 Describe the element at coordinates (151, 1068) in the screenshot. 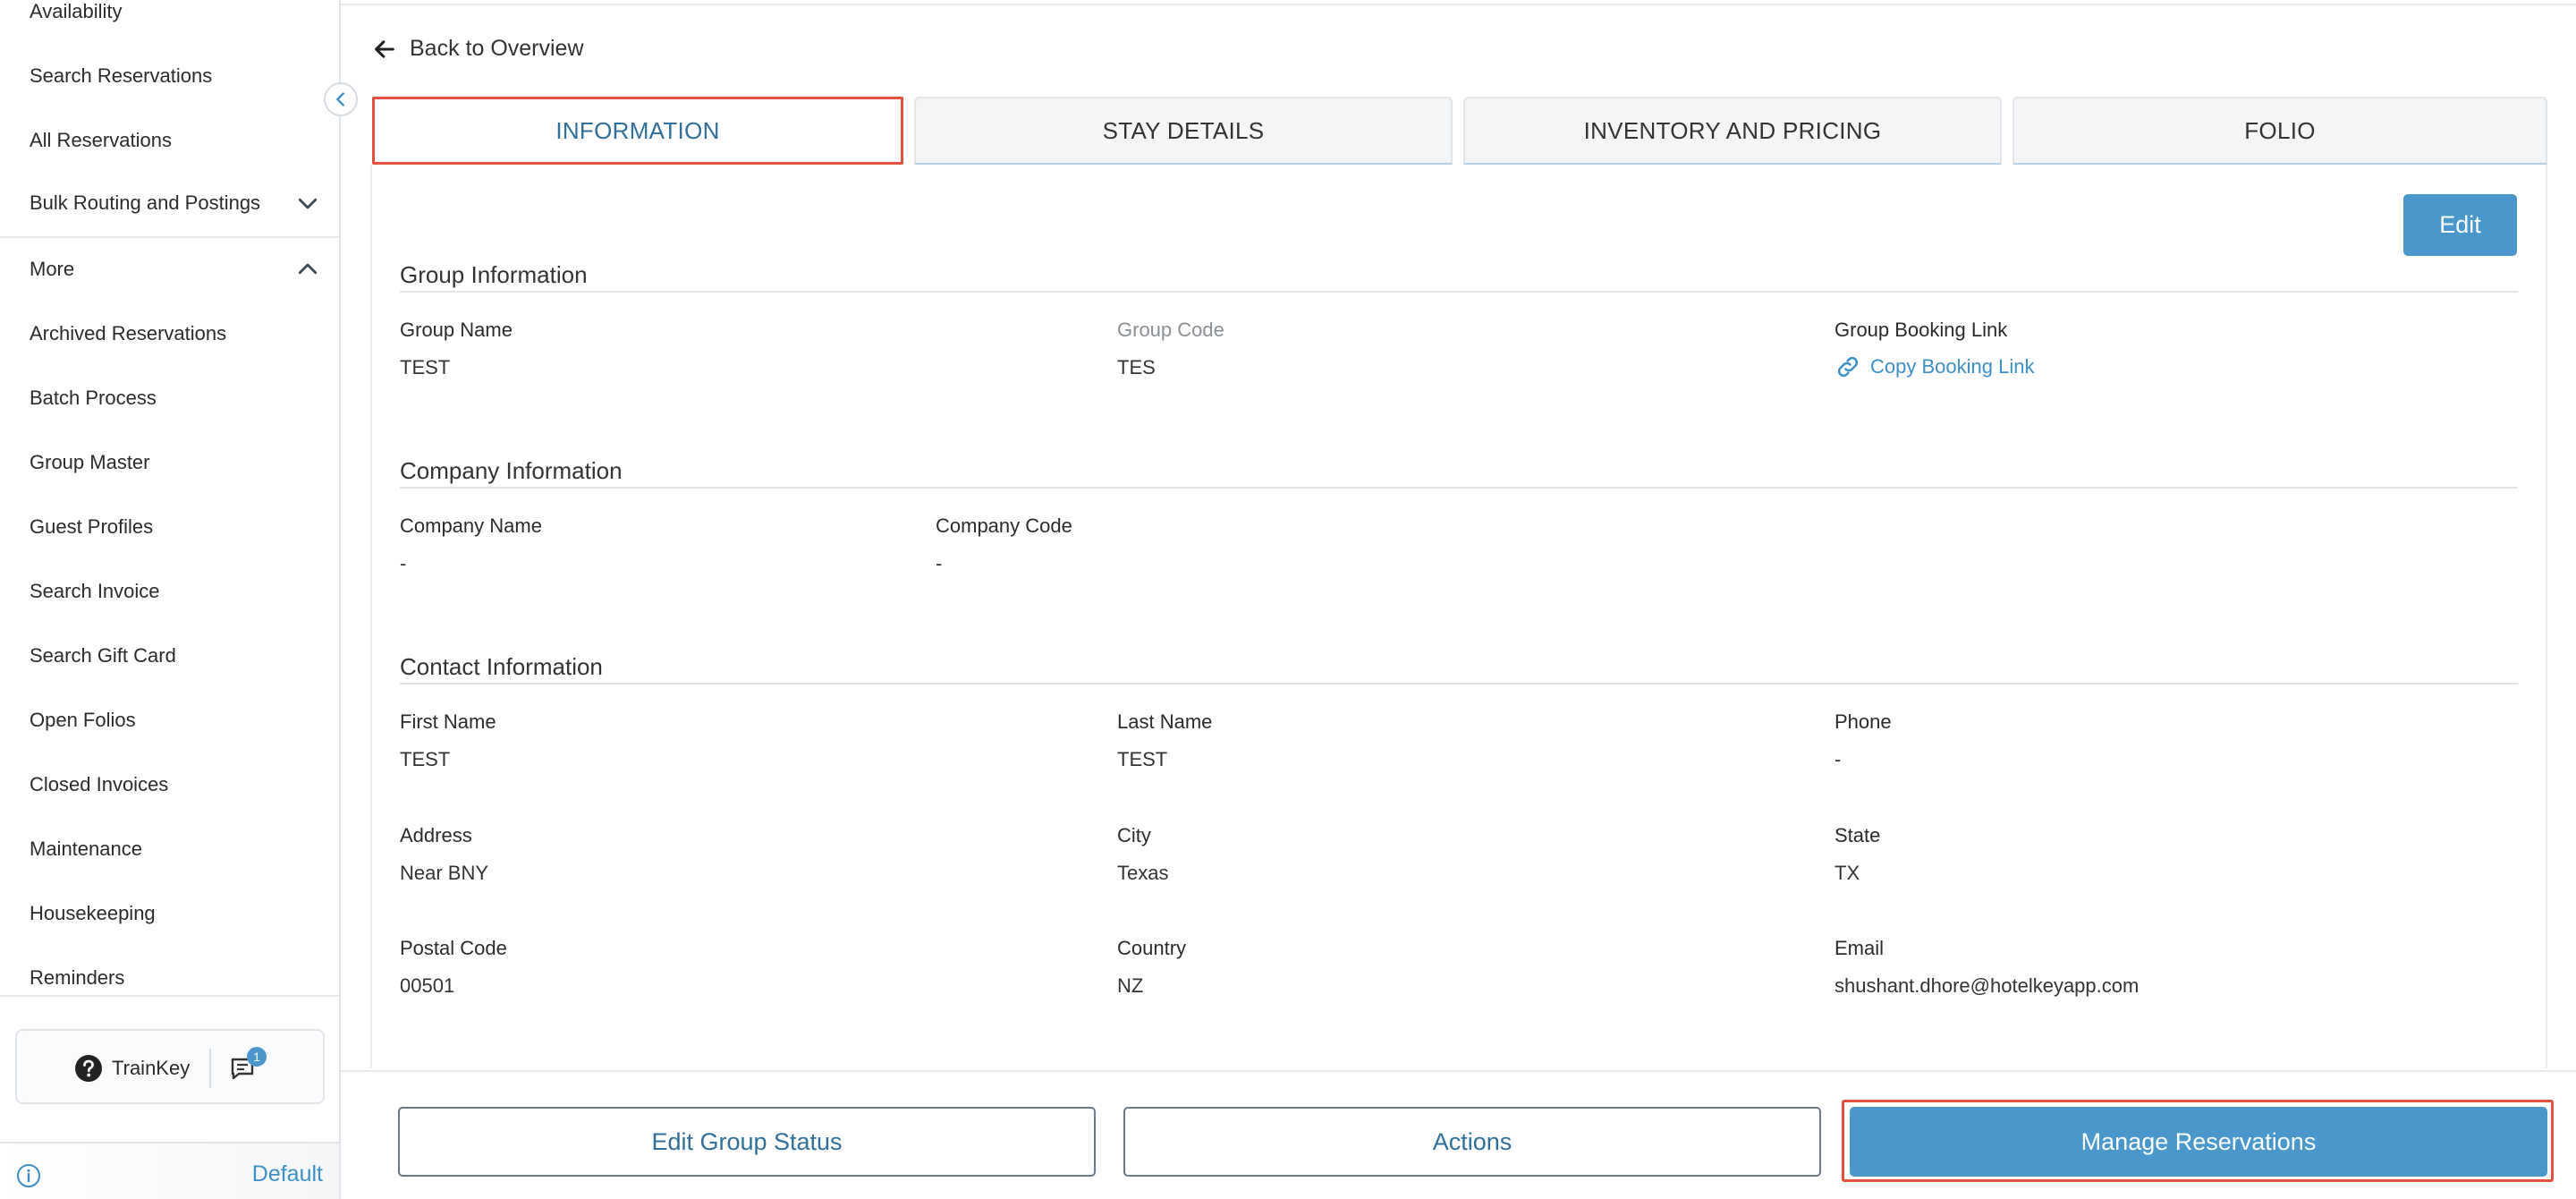

I see `trainkey-label: TrainKey` at that location.